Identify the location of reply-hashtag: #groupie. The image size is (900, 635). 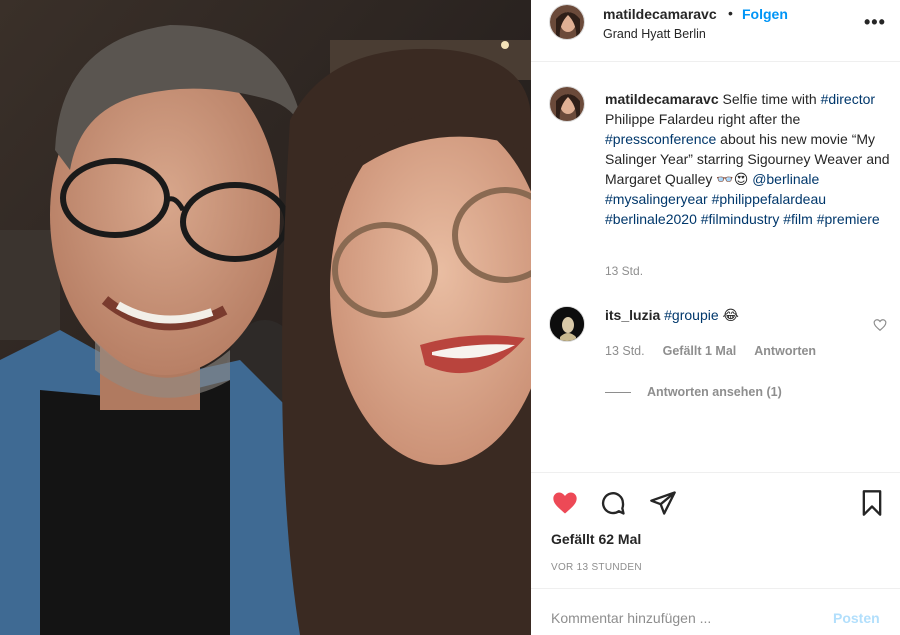
(691, 315).